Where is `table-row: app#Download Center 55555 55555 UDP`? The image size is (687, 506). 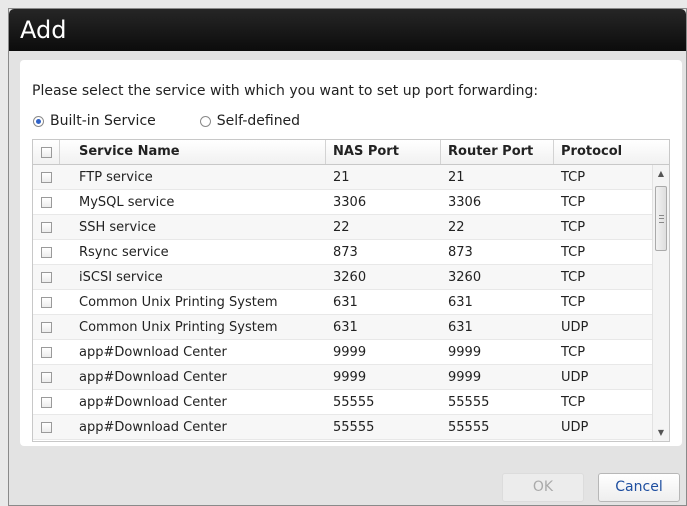 table-row: app#Download Center 55555 55555 UDP is located at coordinates (342, 427).